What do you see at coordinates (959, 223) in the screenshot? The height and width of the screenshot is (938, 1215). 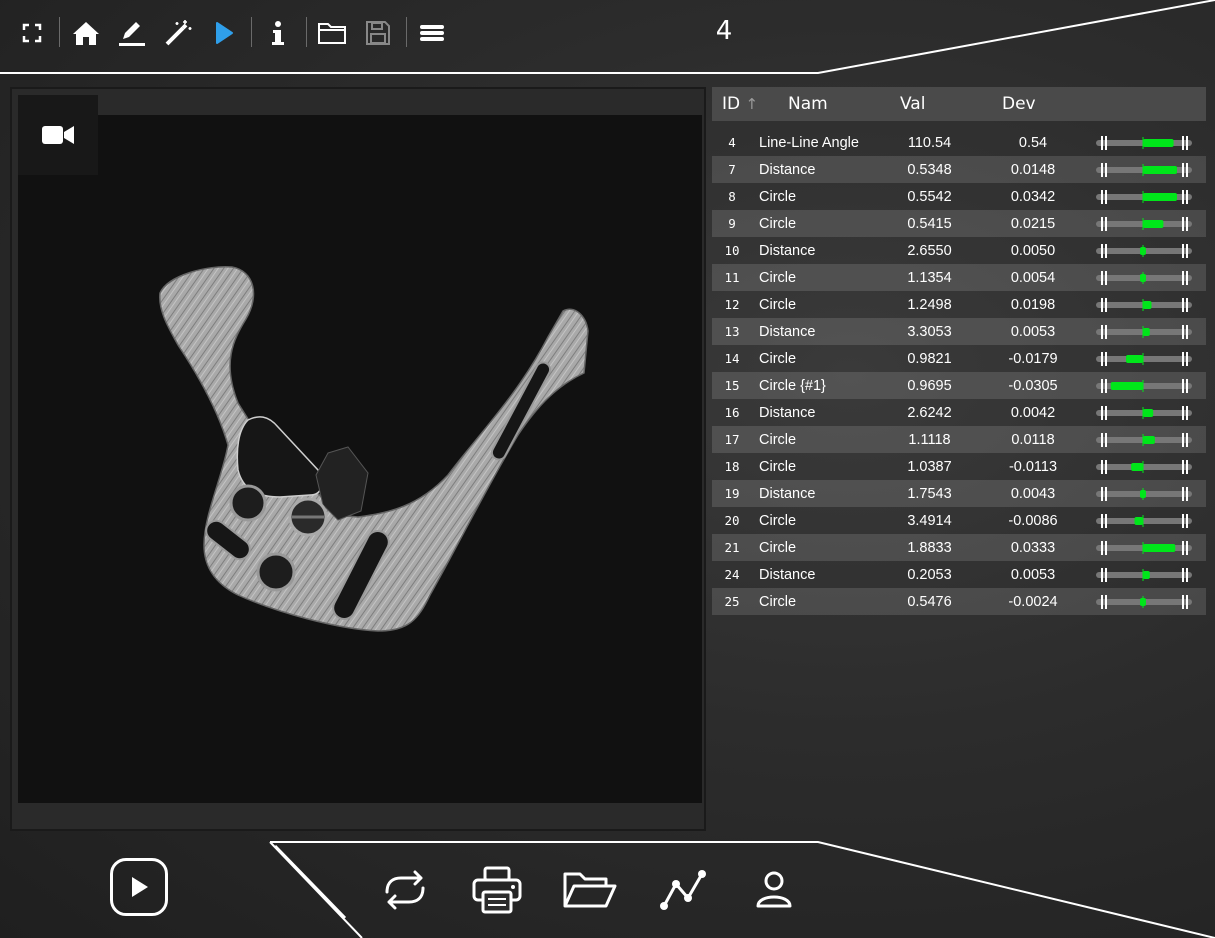 I see `table-row: 9 Circle 0.5415 0.0215` at bounding box center [959, 223].